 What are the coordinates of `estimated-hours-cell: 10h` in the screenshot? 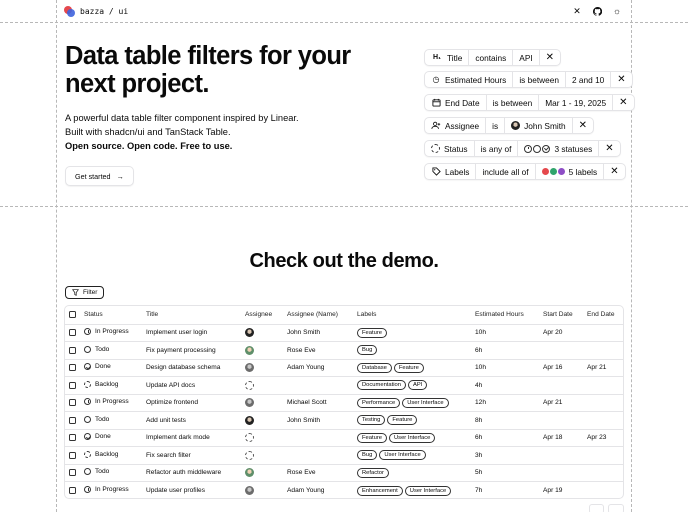 It's located at (505, 368).